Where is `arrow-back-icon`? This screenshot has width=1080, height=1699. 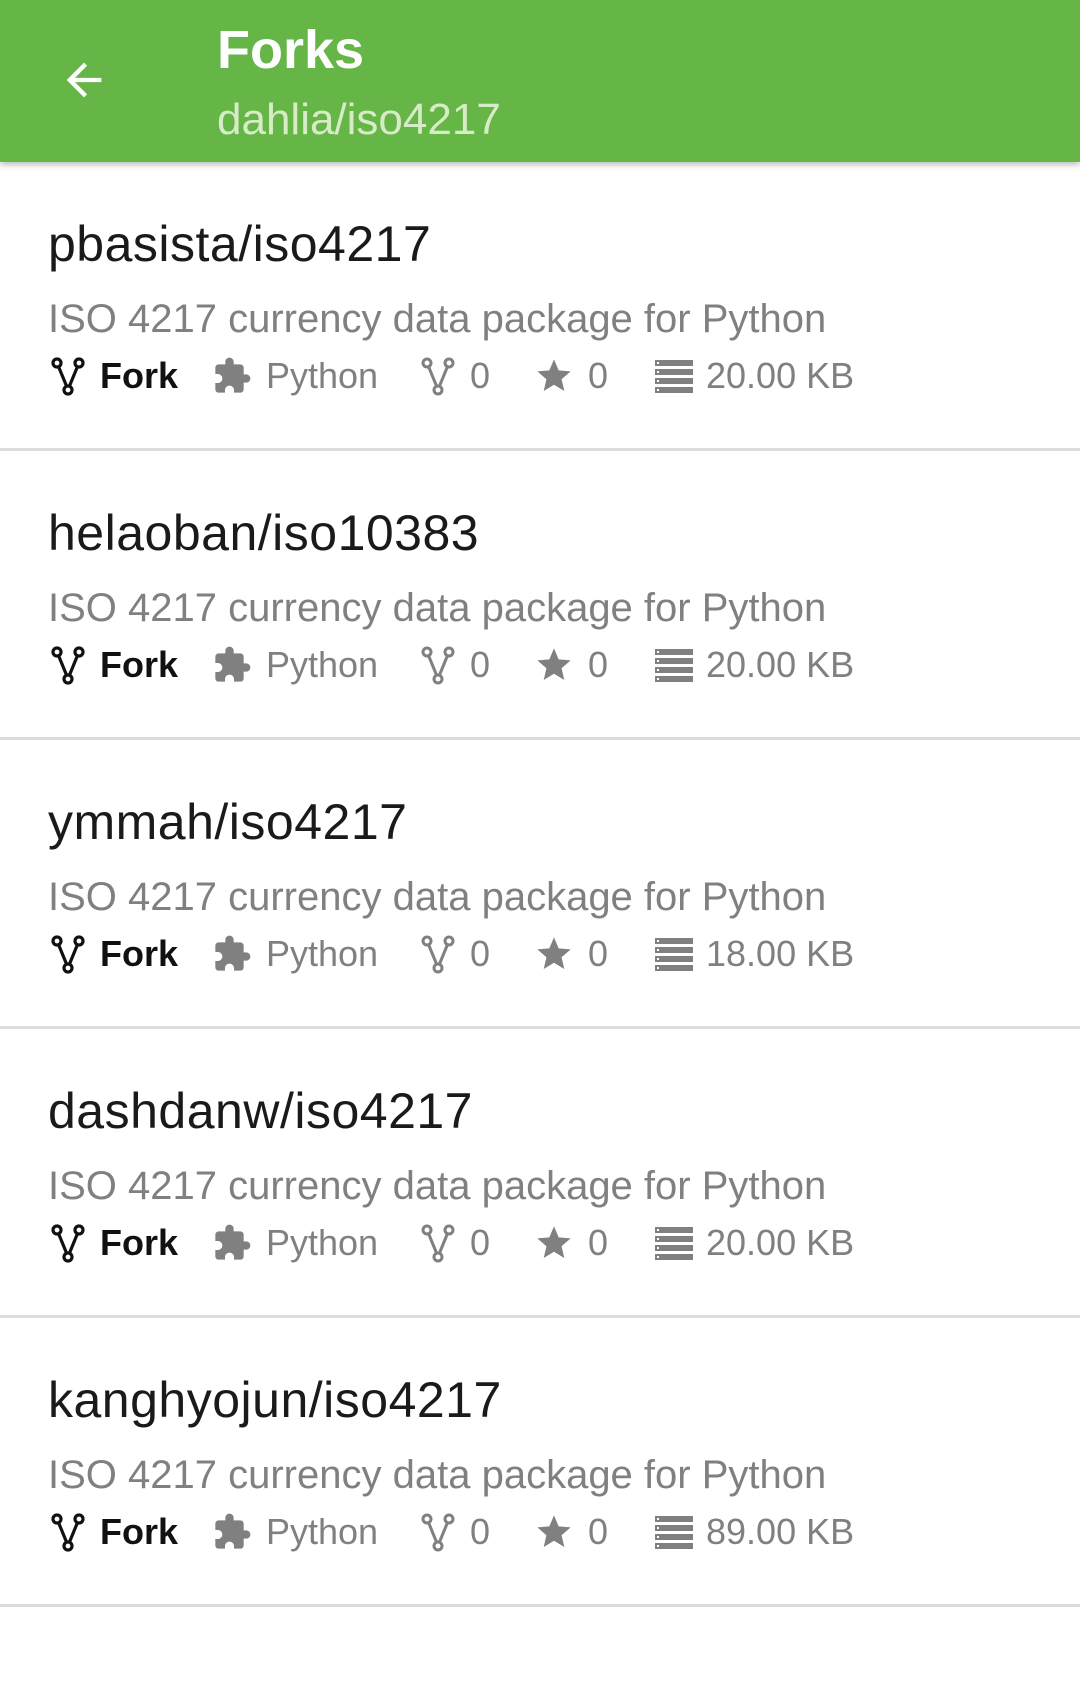 arrow-back-icon is located at coordinates (84, 80).